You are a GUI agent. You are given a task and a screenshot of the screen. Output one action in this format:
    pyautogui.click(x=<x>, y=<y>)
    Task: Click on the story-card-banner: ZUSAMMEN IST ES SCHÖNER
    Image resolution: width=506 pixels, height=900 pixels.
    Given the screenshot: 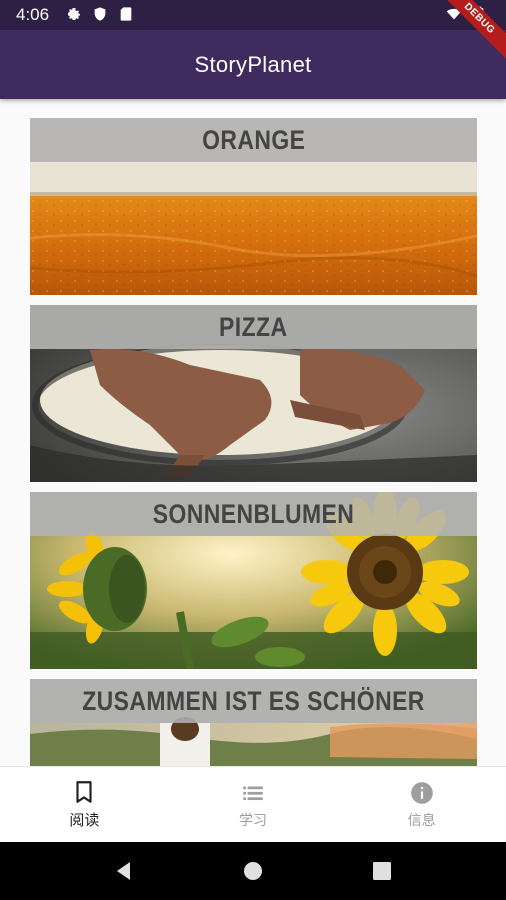 What is the action you would take?
    pyautogui.click(x=253, y=701)
    